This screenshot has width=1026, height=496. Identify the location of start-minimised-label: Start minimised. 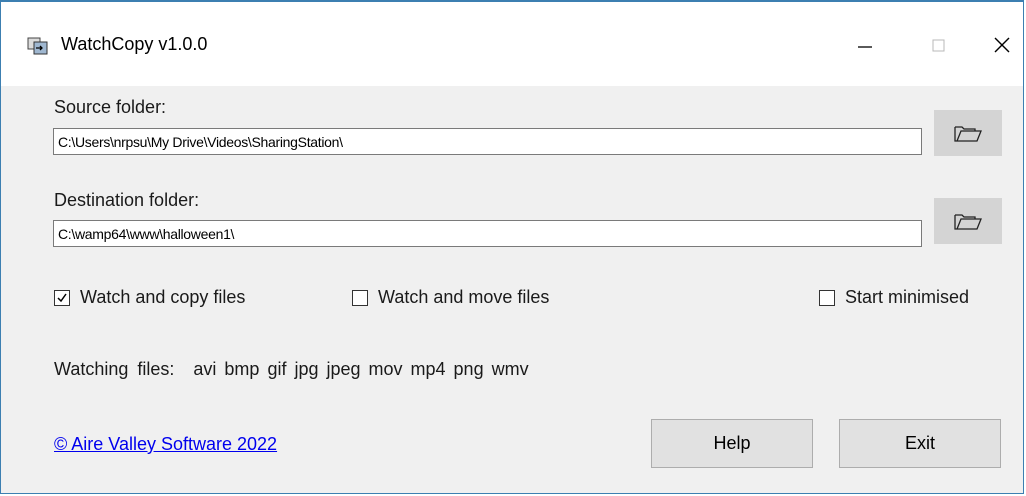
(907, 297).